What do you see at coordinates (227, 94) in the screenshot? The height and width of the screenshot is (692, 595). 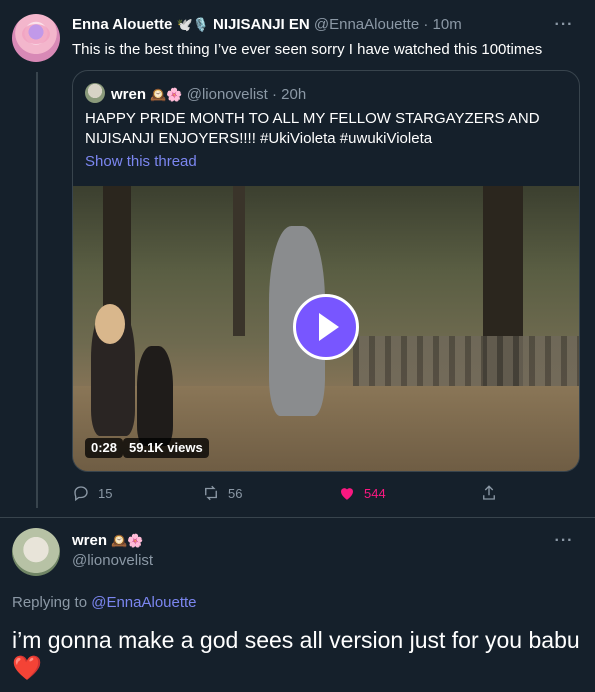 I see `quote-author-handle: @lionovelist` at bounding box center [227, 94].